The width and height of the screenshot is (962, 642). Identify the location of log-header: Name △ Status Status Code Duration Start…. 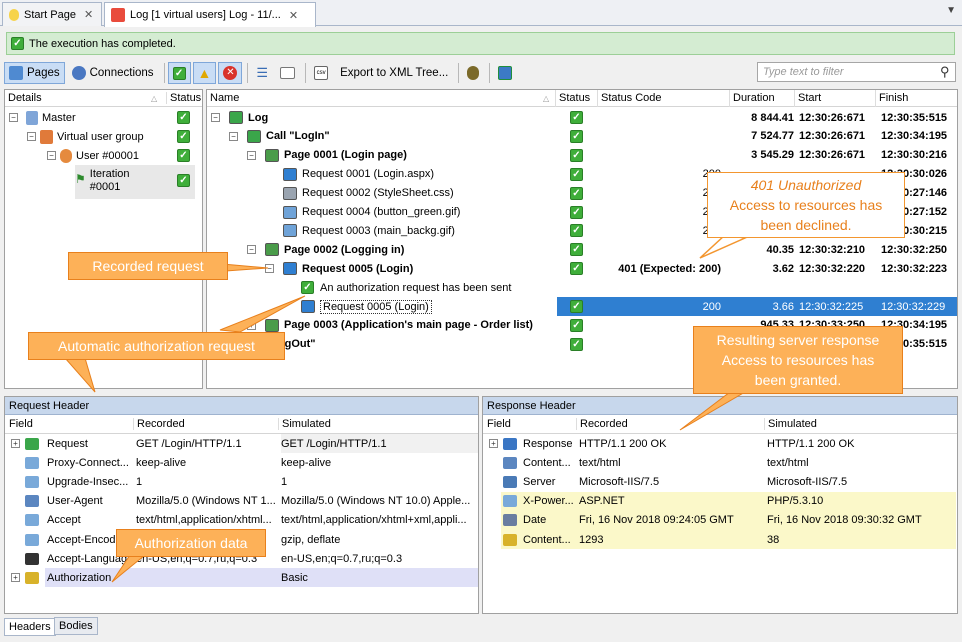
(582, 98).